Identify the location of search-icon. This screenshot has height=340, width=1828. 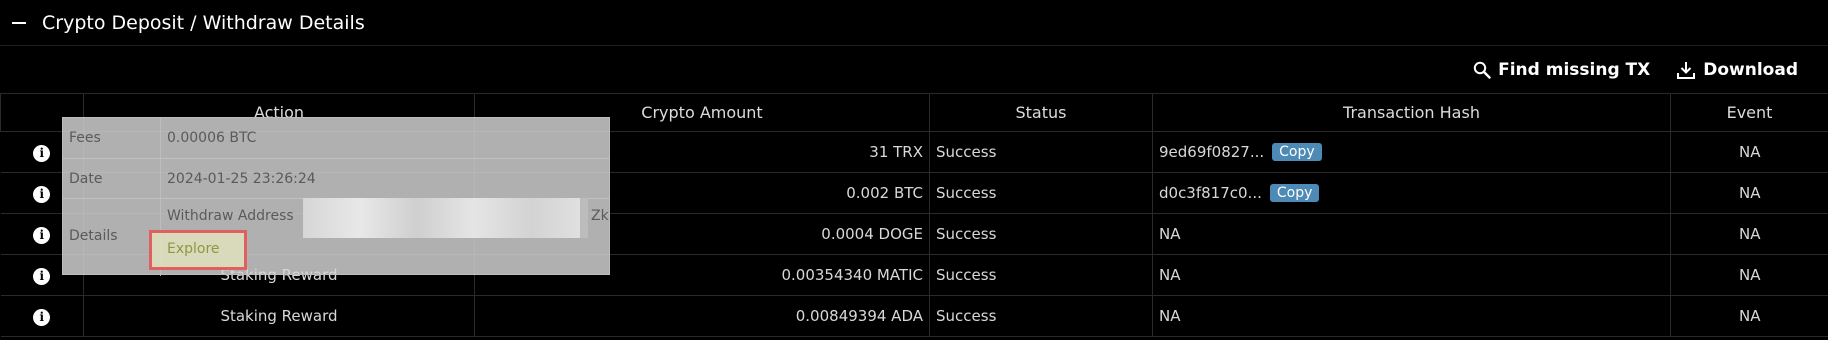
(1482, 70).